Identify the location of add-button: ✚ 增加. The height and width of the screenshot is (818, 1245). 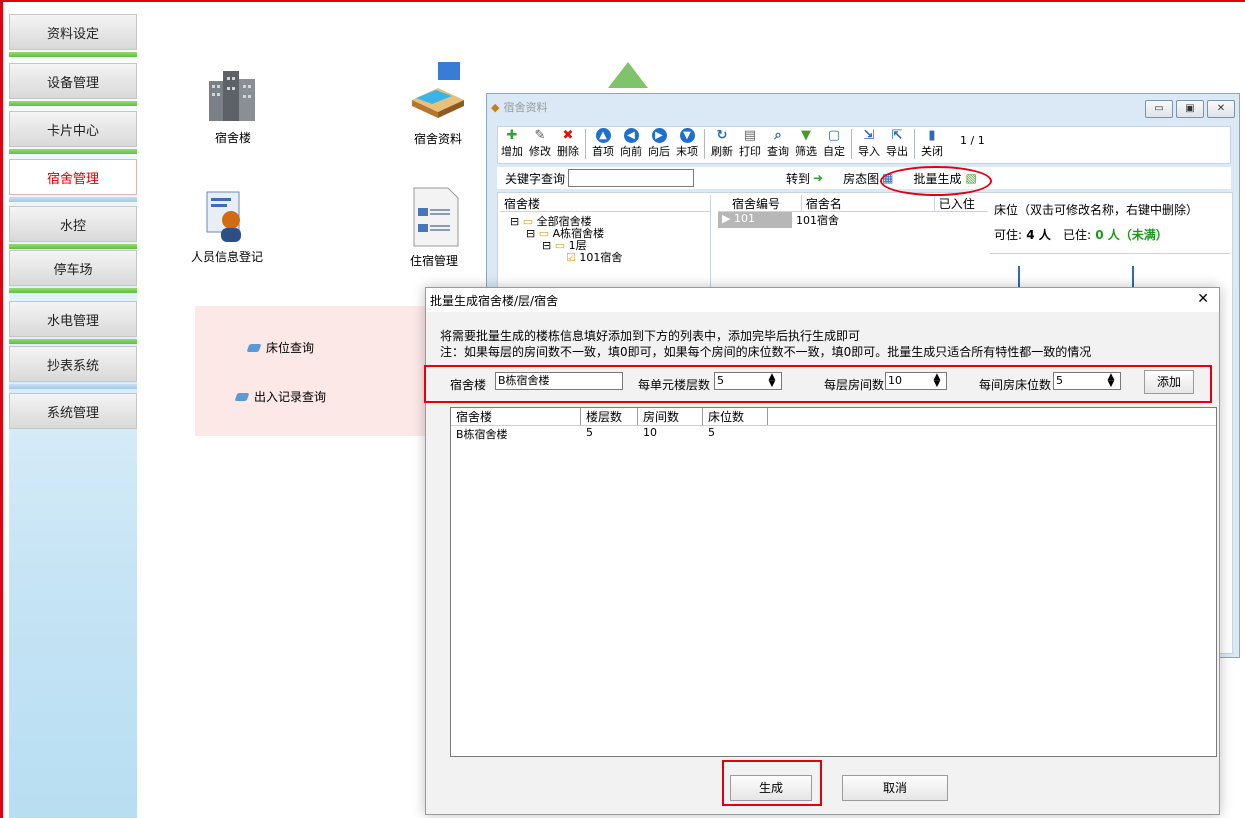
(512, 143).